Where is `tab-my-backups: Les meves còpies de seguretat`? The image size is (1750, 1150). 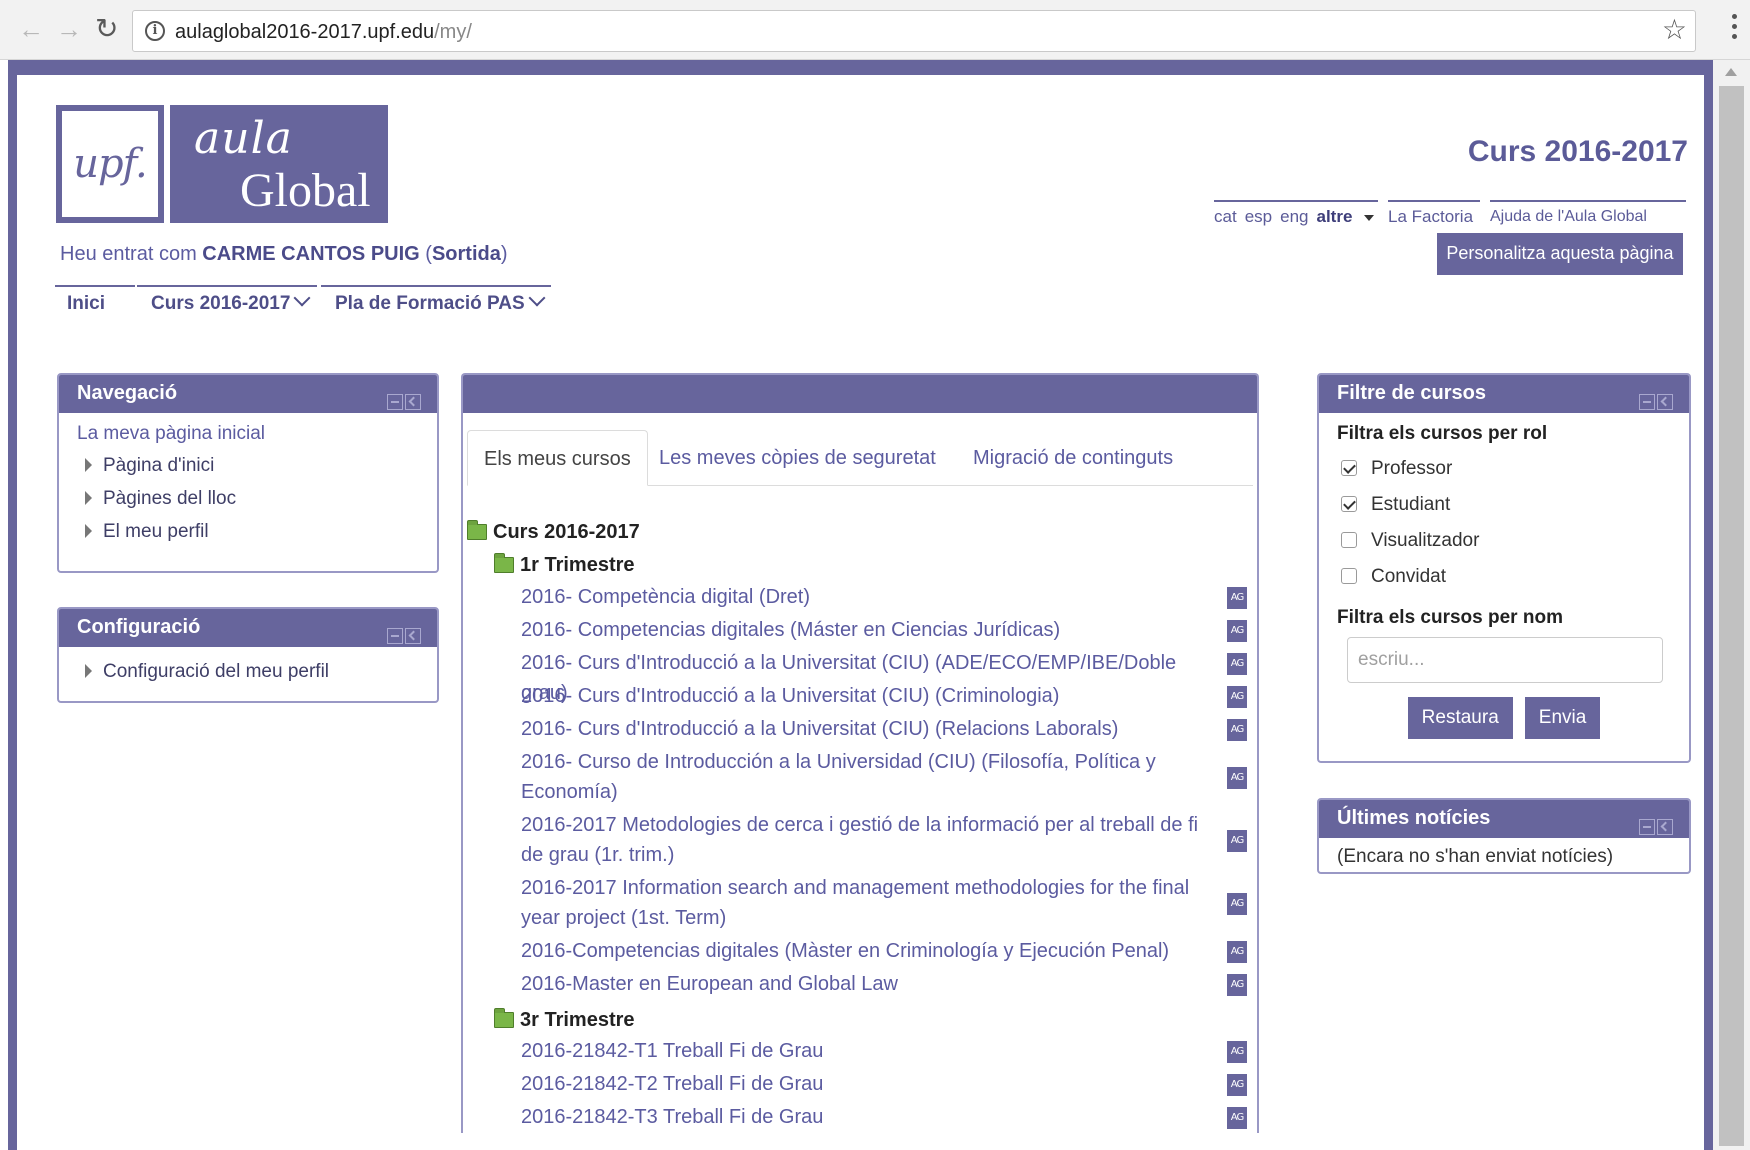 tab-my-backups: Les meves còpies de seguretat is located at coordinates (797, 458).